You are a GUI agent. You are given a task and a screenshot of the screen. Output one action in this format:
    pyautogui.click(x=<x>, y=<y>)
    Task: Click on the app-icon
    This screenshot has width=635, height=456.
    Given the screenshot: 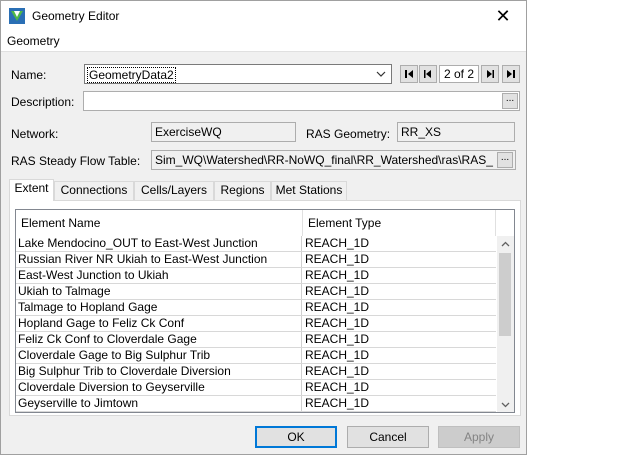 What is the action you would take?
    pyautogui.click(x=17, y=16)
    